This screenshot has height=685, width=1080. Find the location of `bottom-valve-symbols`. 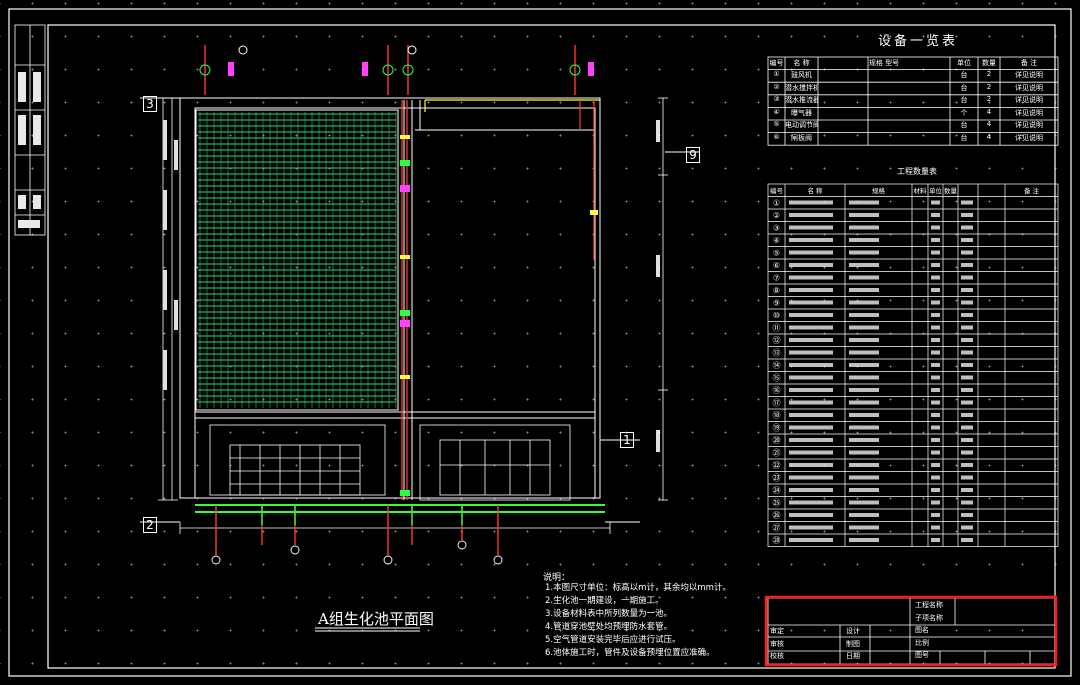

bottom-valve-symbols is located at coordinates (357, 552).